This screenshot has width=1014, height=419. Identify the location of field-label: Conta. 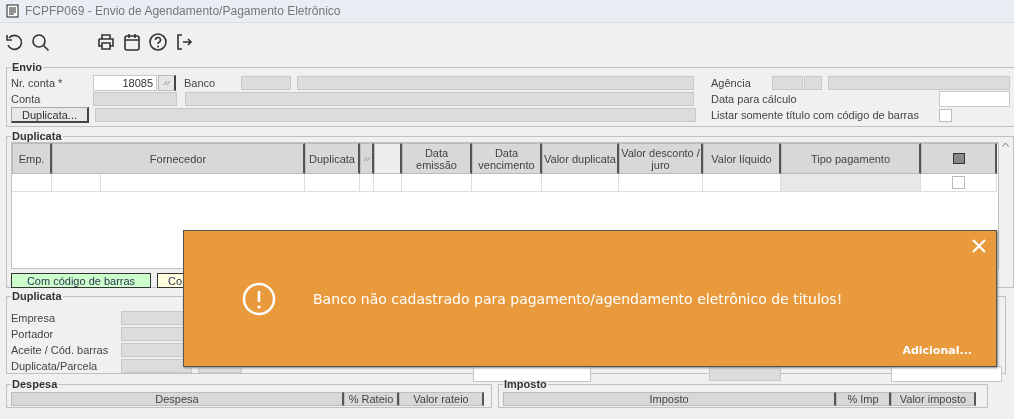
(26, 99).